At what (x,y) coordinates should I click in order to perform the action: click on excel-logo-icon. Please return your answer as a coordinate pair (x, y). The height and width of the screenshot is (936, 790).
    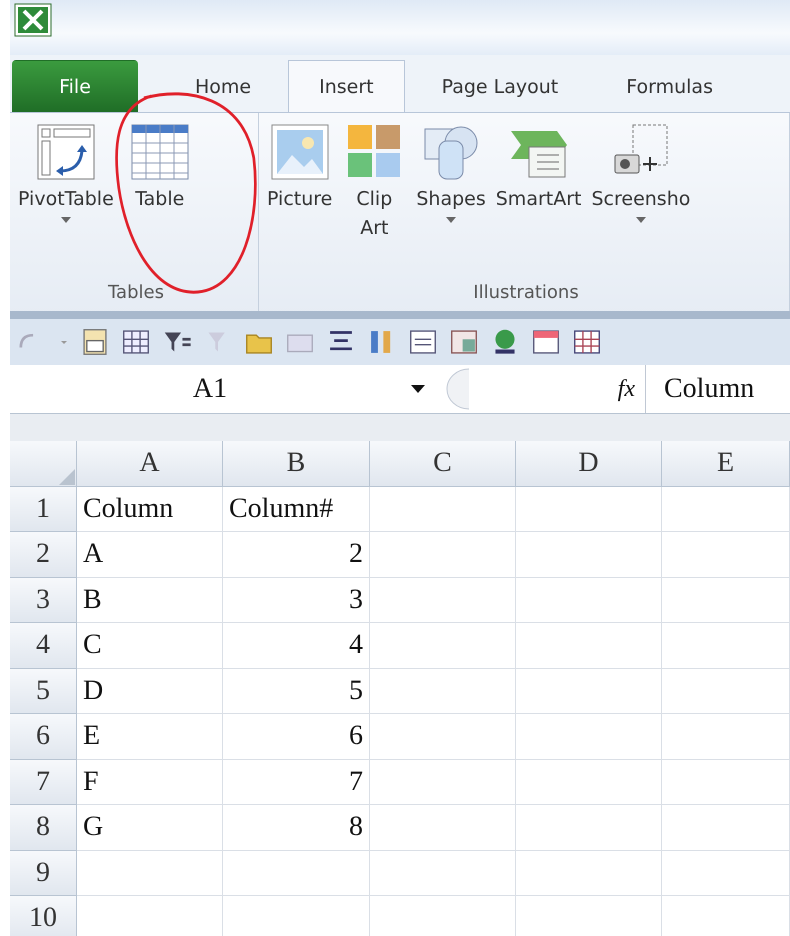
    Looking at the image, I should click on (33, 20).